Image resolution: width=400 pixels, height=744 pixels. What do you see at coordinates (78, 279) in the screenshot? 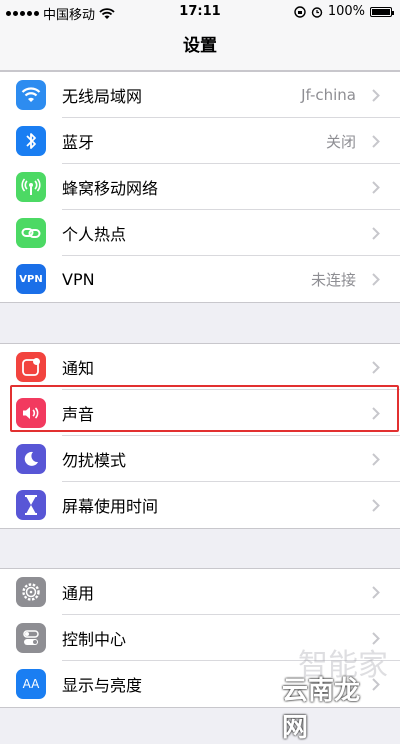
I see `row-label: VPN` at bounding box center [78, 279].